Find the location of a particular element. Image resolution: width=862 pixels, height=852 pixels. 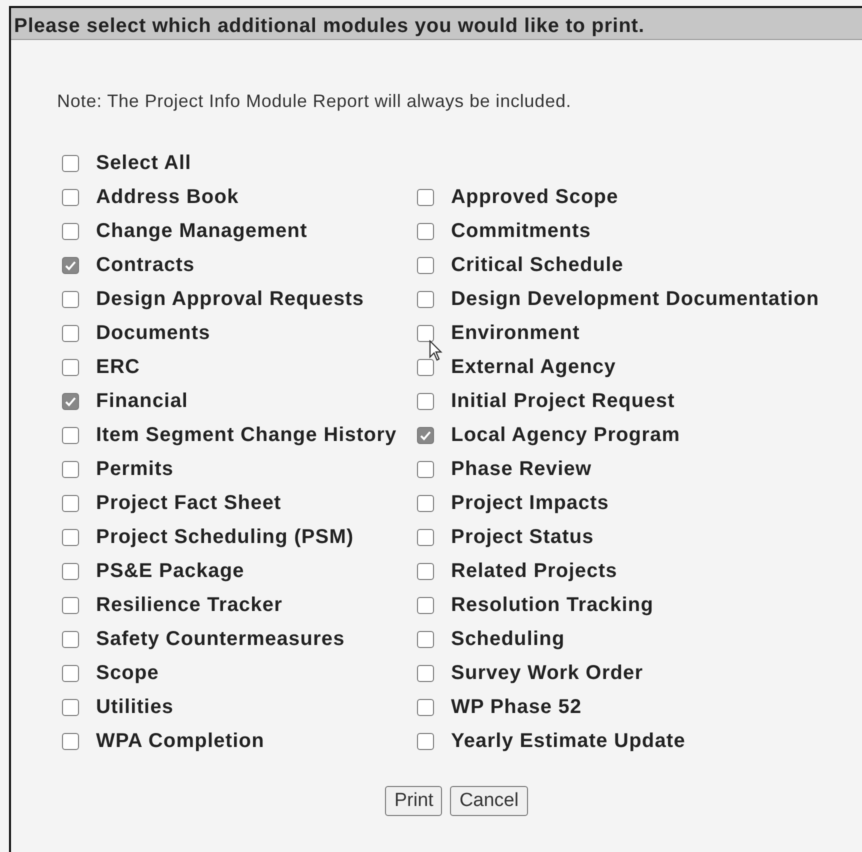

checkbox-label: Safety Countermeasures is located at coordinates (220, 639).